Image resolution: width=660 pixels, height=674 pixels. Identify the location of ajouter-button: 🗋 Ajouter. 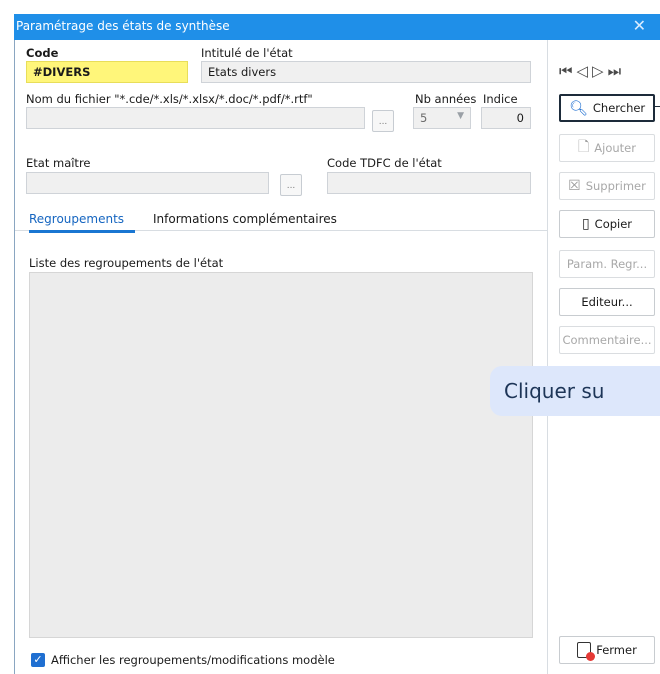
(607, 148).